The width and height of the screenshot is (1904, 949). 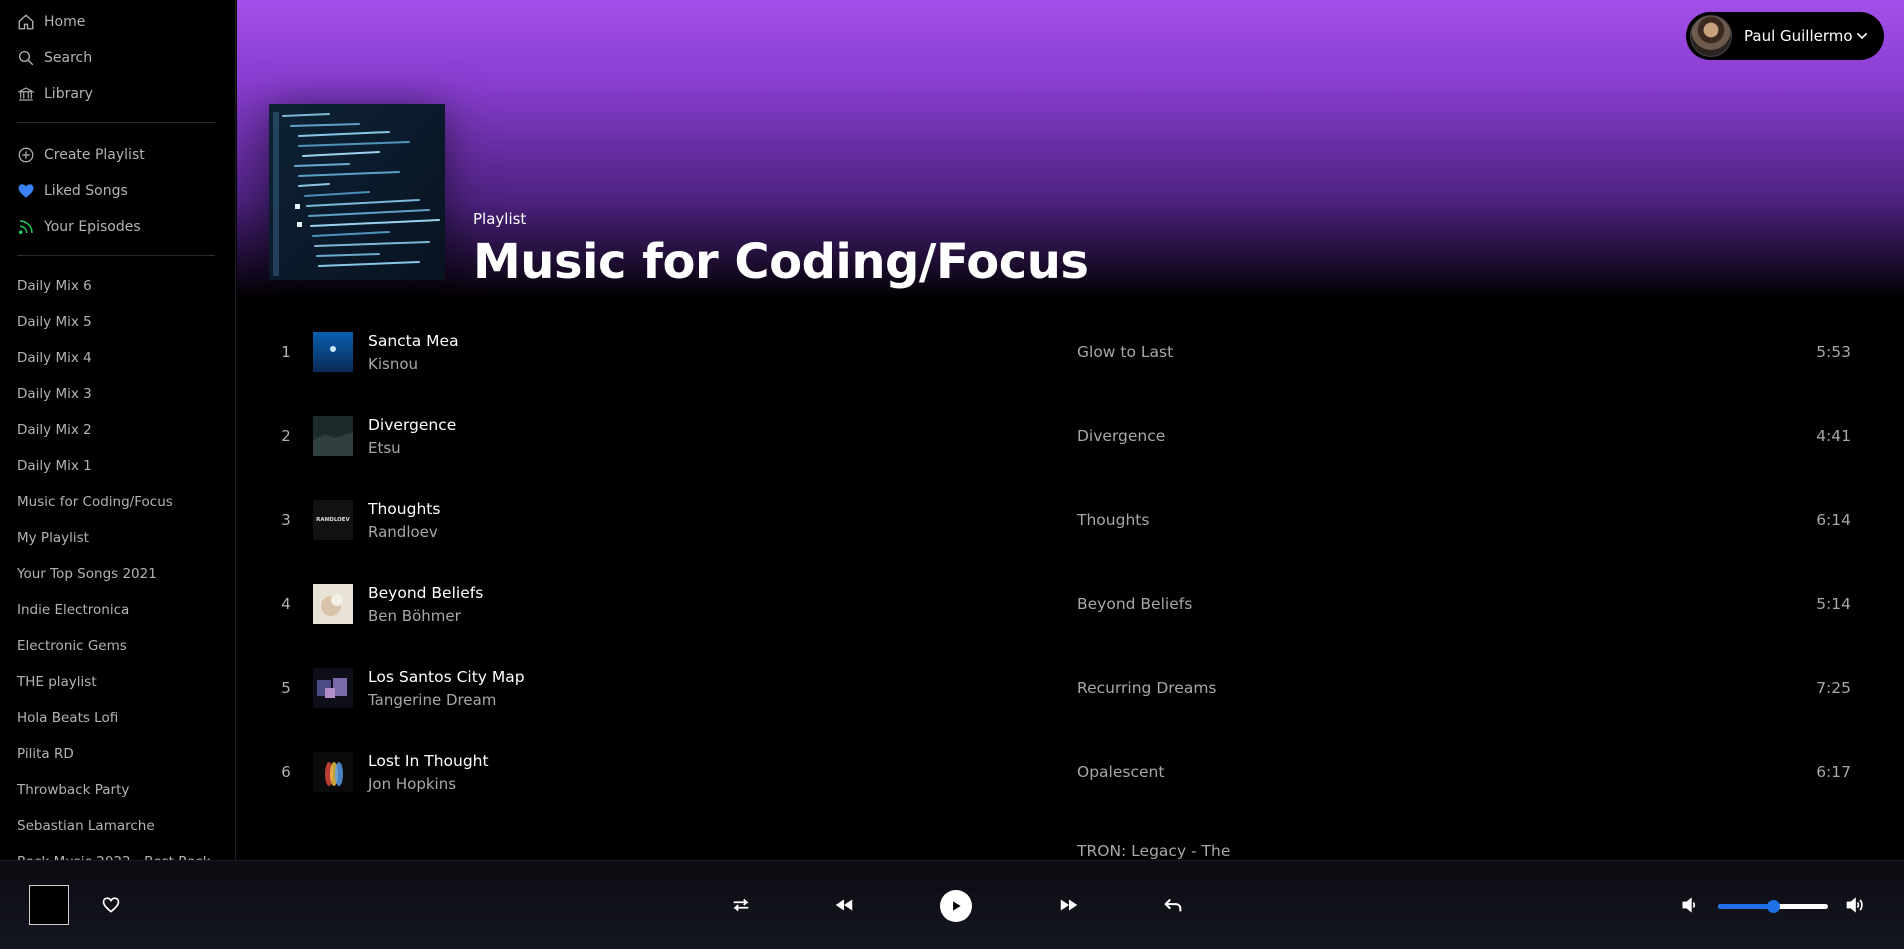 What do you see at coordinates (1125, 352) in the screenshot?
I see `track-album-link: Glow to Last` at bounding box center [1125, 352].